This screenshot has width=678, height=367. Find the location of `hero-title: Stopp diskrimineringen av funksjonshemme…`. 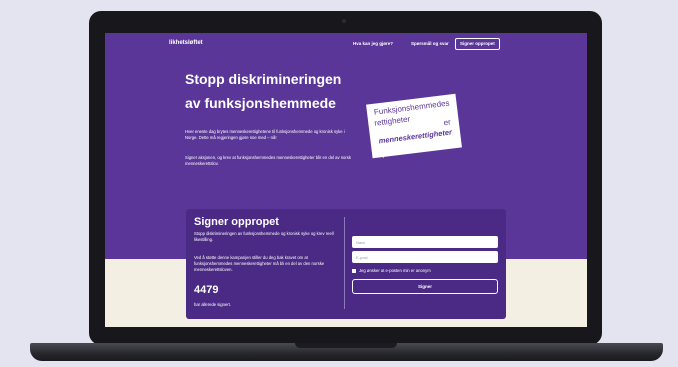

hero-title: Stopp diskrimineringen av funksjonshemme… is located at coordinates (290, 91).